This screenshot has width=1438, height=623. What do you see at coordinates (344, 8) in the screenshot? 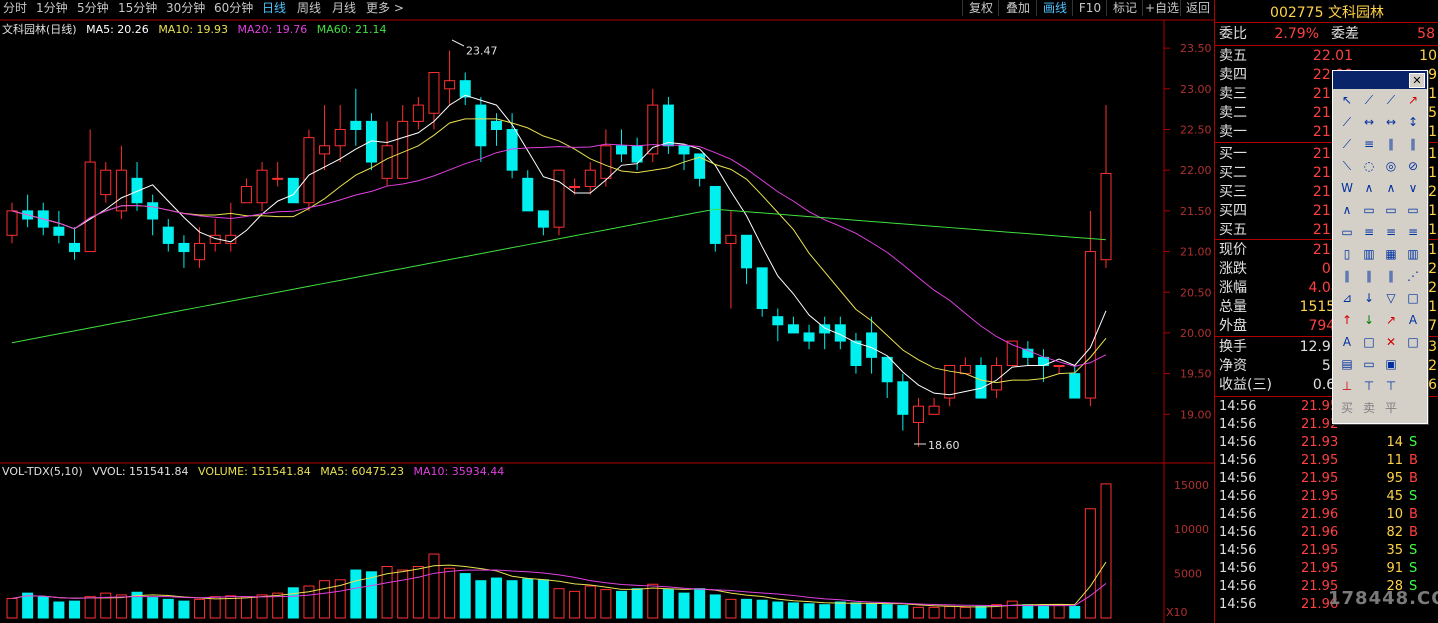
I see `period-monthly: 月线` at bounding box center [344, 8].